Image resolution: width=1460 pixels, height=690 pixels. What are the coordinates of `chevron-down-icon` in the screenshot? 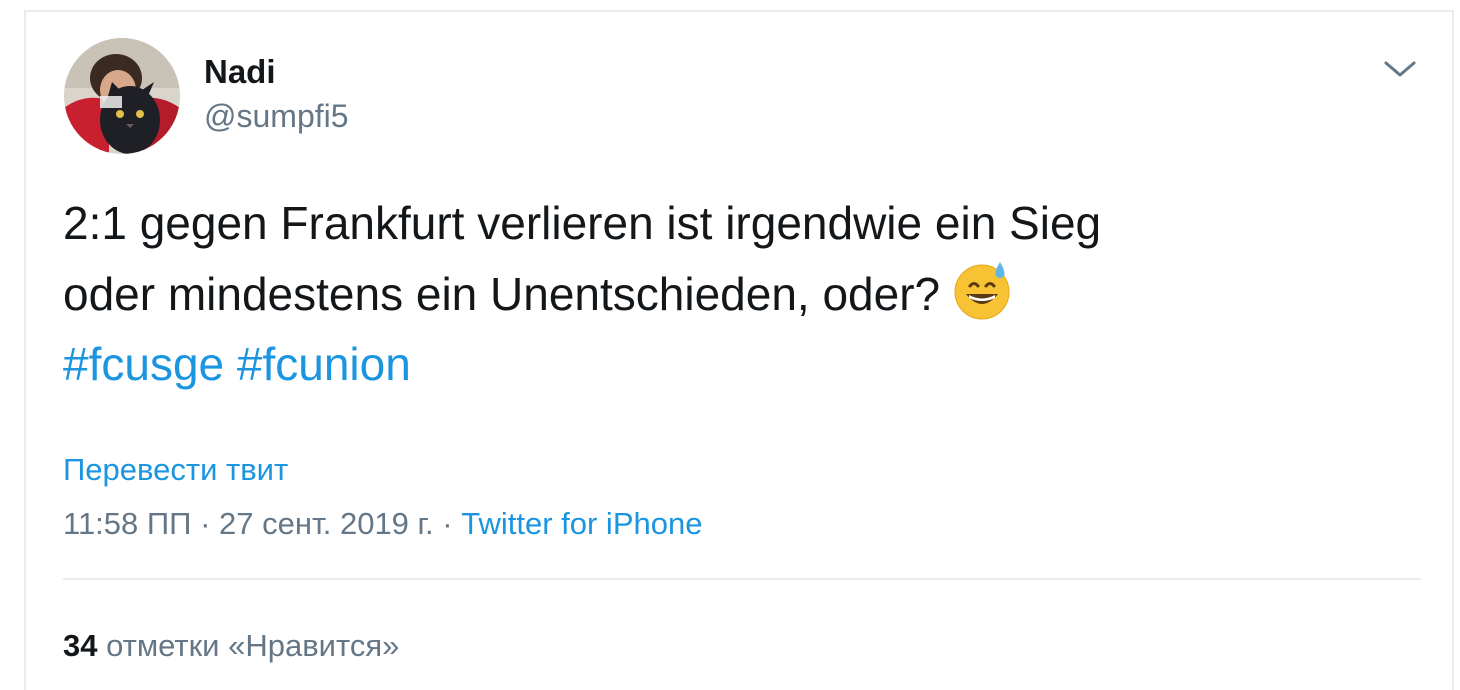 It's located at (1400, 69).